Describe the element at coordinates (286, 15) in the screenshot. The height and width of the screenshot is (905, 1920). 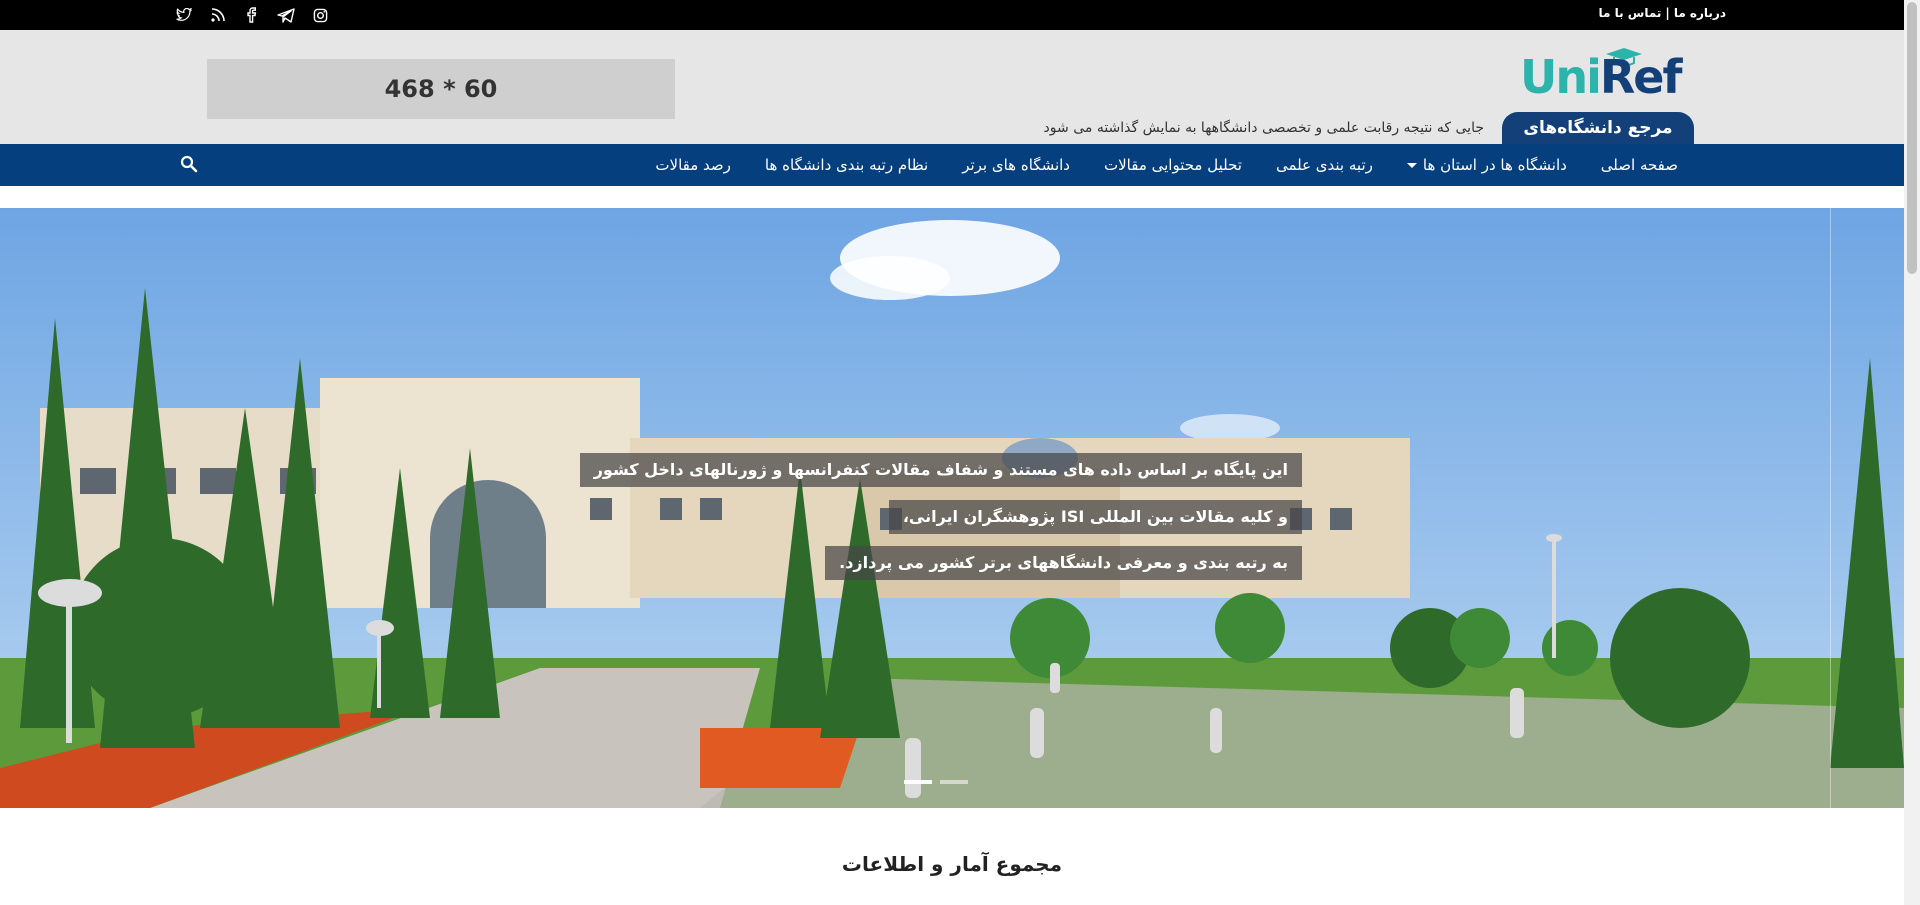
I see `telegram-icon` at that location.